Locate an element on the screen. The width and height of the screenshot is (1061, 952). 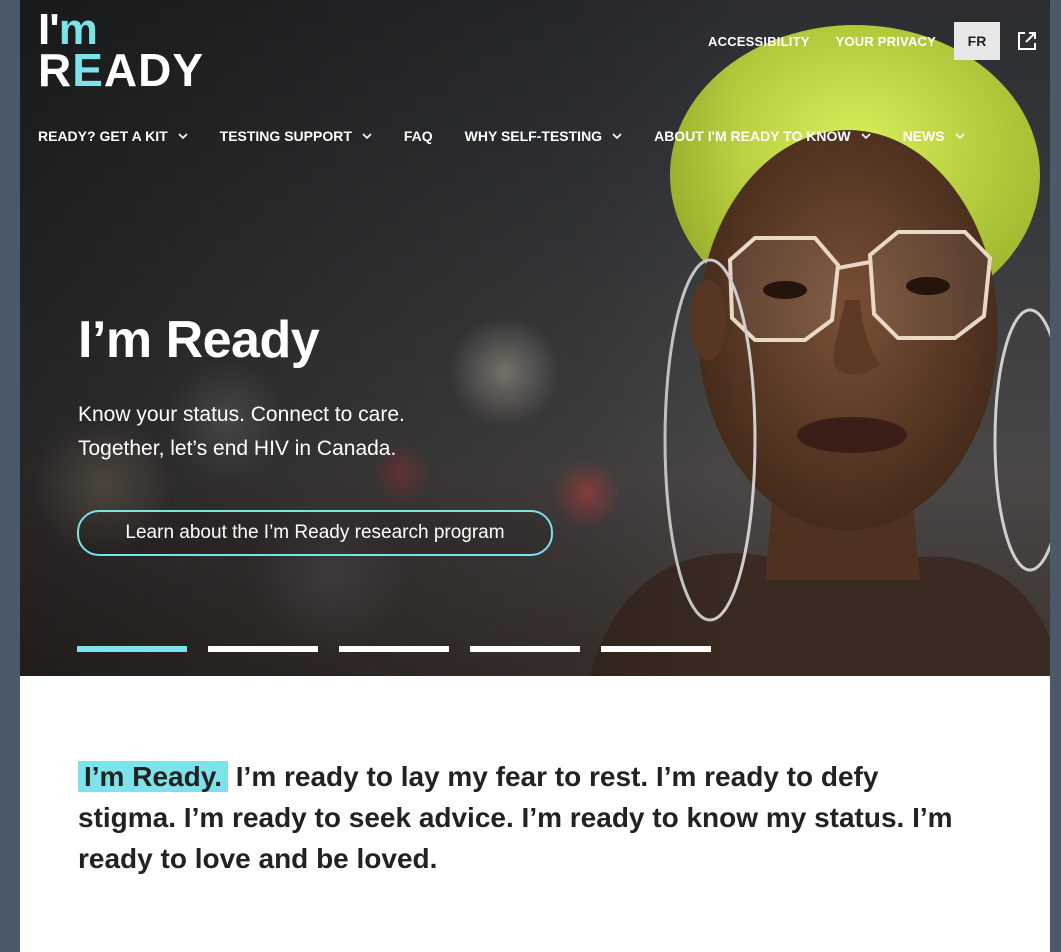
language-toggle-button: FR is located at coordinates (977, 41).